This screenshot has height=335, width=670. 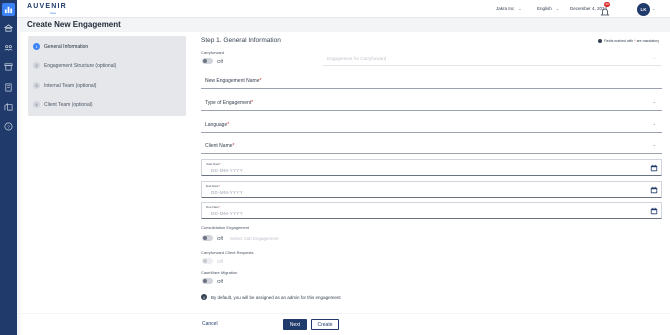 I want to click on mandatory-star: *, so click(x=635, y=41).